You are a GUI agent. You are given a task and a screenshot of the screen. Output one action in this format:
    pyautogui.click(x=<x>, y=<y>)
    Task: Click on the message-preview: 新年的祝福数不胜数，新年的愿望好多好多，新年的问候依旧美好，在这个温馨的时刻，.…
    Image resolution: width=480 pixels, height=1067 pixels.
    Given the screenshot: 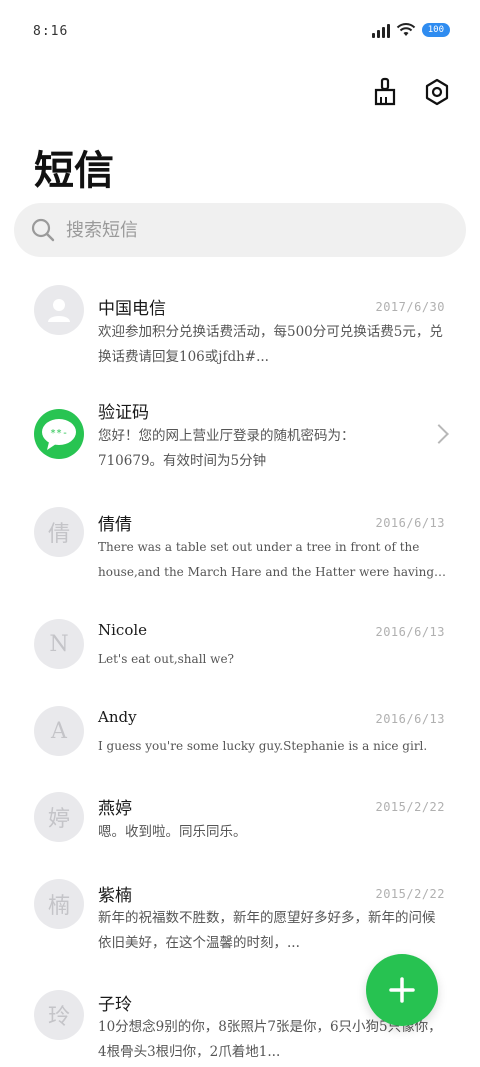 What is the action you would take?
    pyautogui.click(x=267, y=930)
    